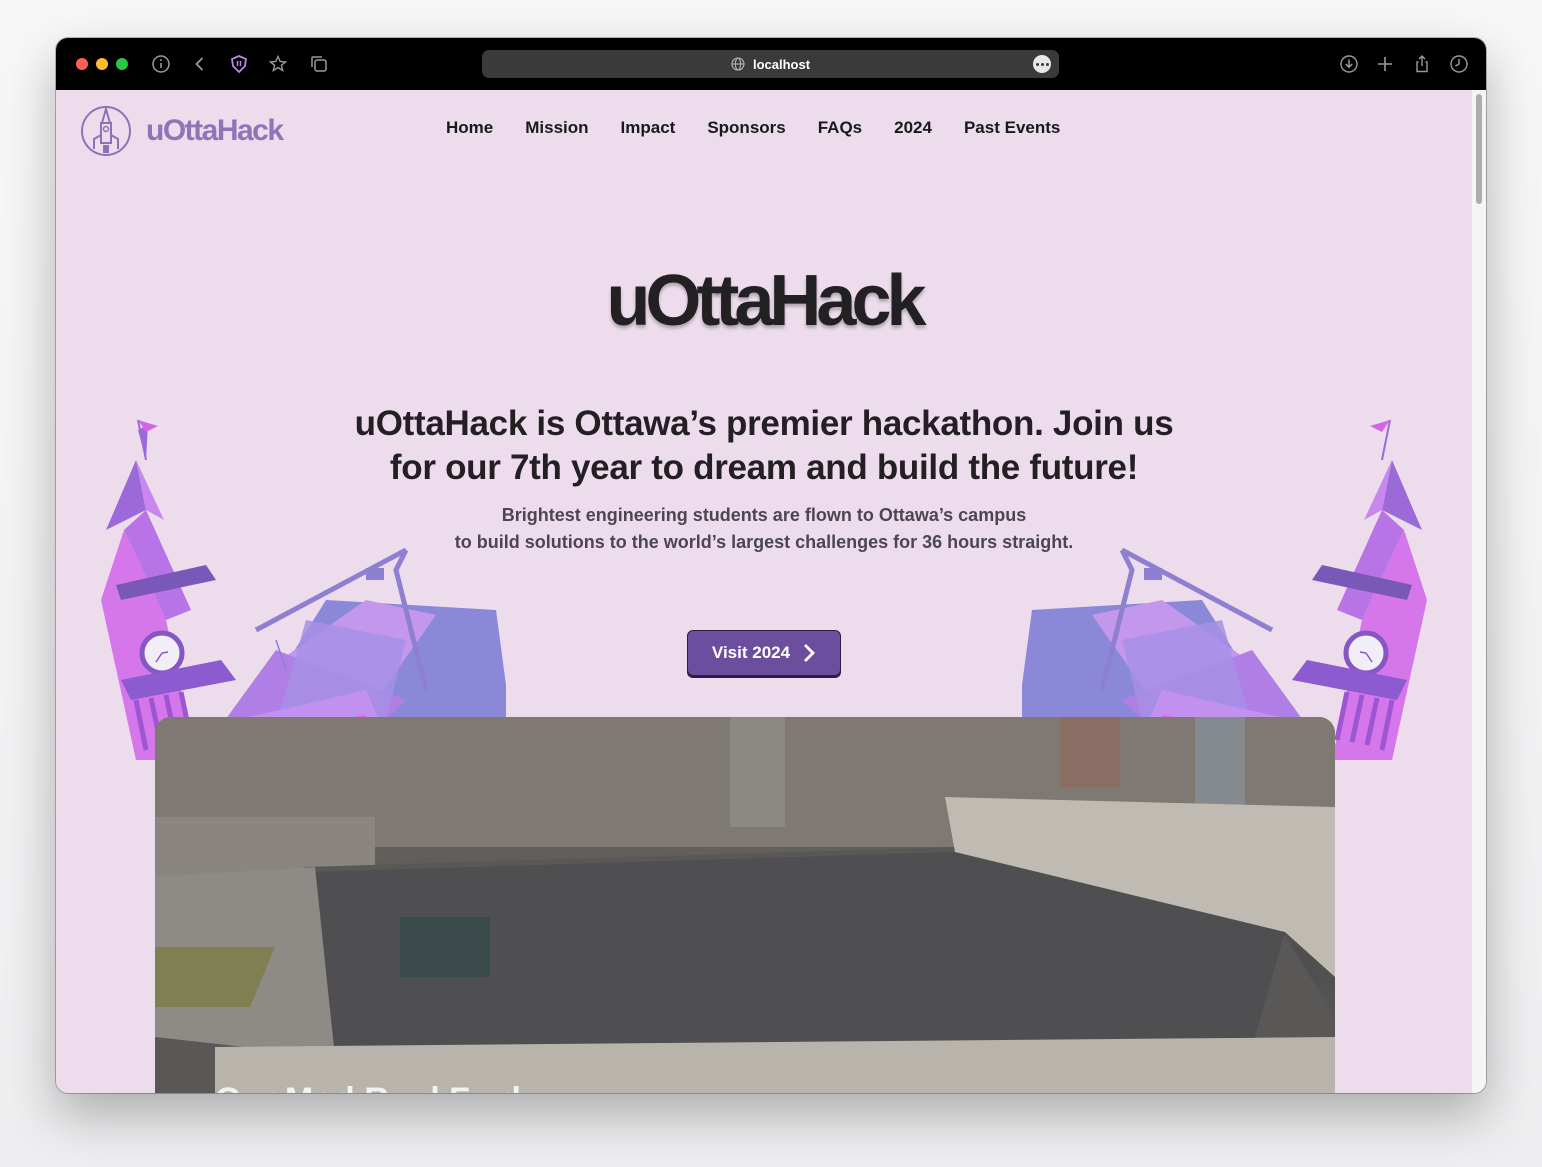 This screenshot has height=1167, width=1542. Describe the element at coordinates (106, 130) in the screenshot. I see `peace-tower-logo-icon` at that location.